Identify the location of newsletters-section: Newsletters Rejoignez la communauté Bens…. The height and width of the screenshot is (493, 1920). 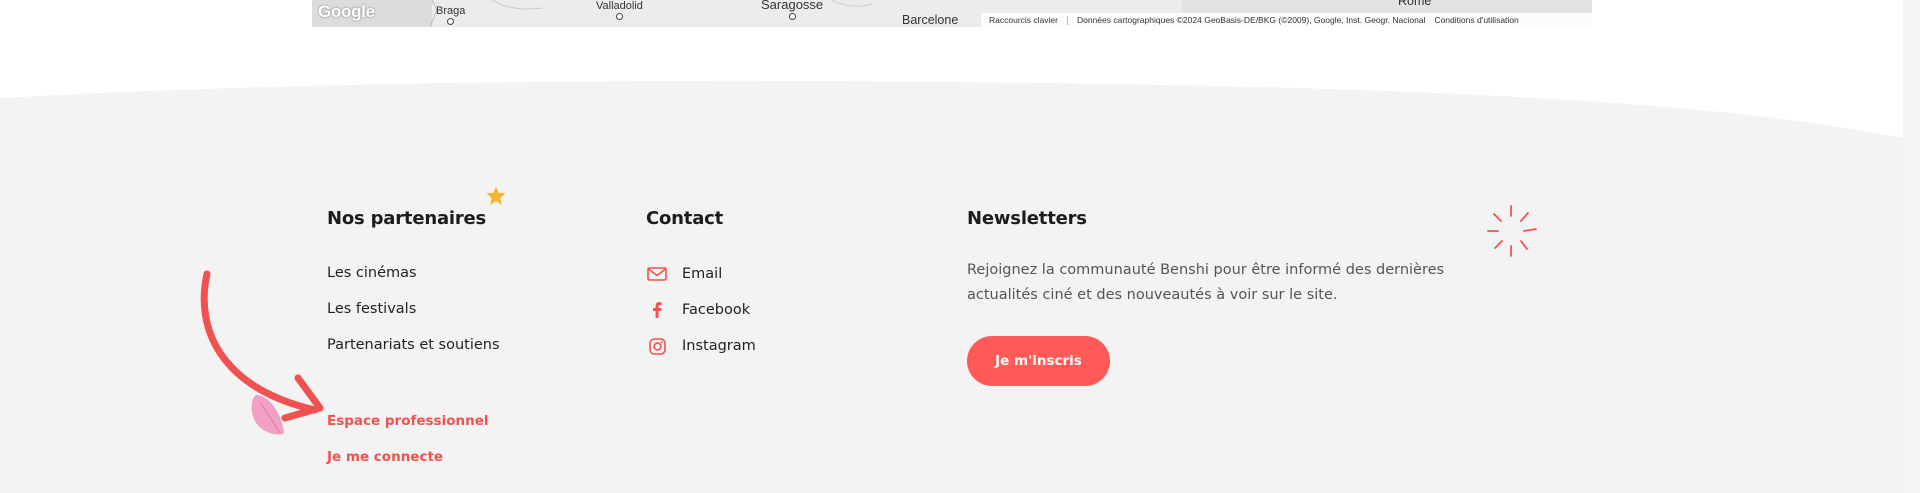
(1205, 297).